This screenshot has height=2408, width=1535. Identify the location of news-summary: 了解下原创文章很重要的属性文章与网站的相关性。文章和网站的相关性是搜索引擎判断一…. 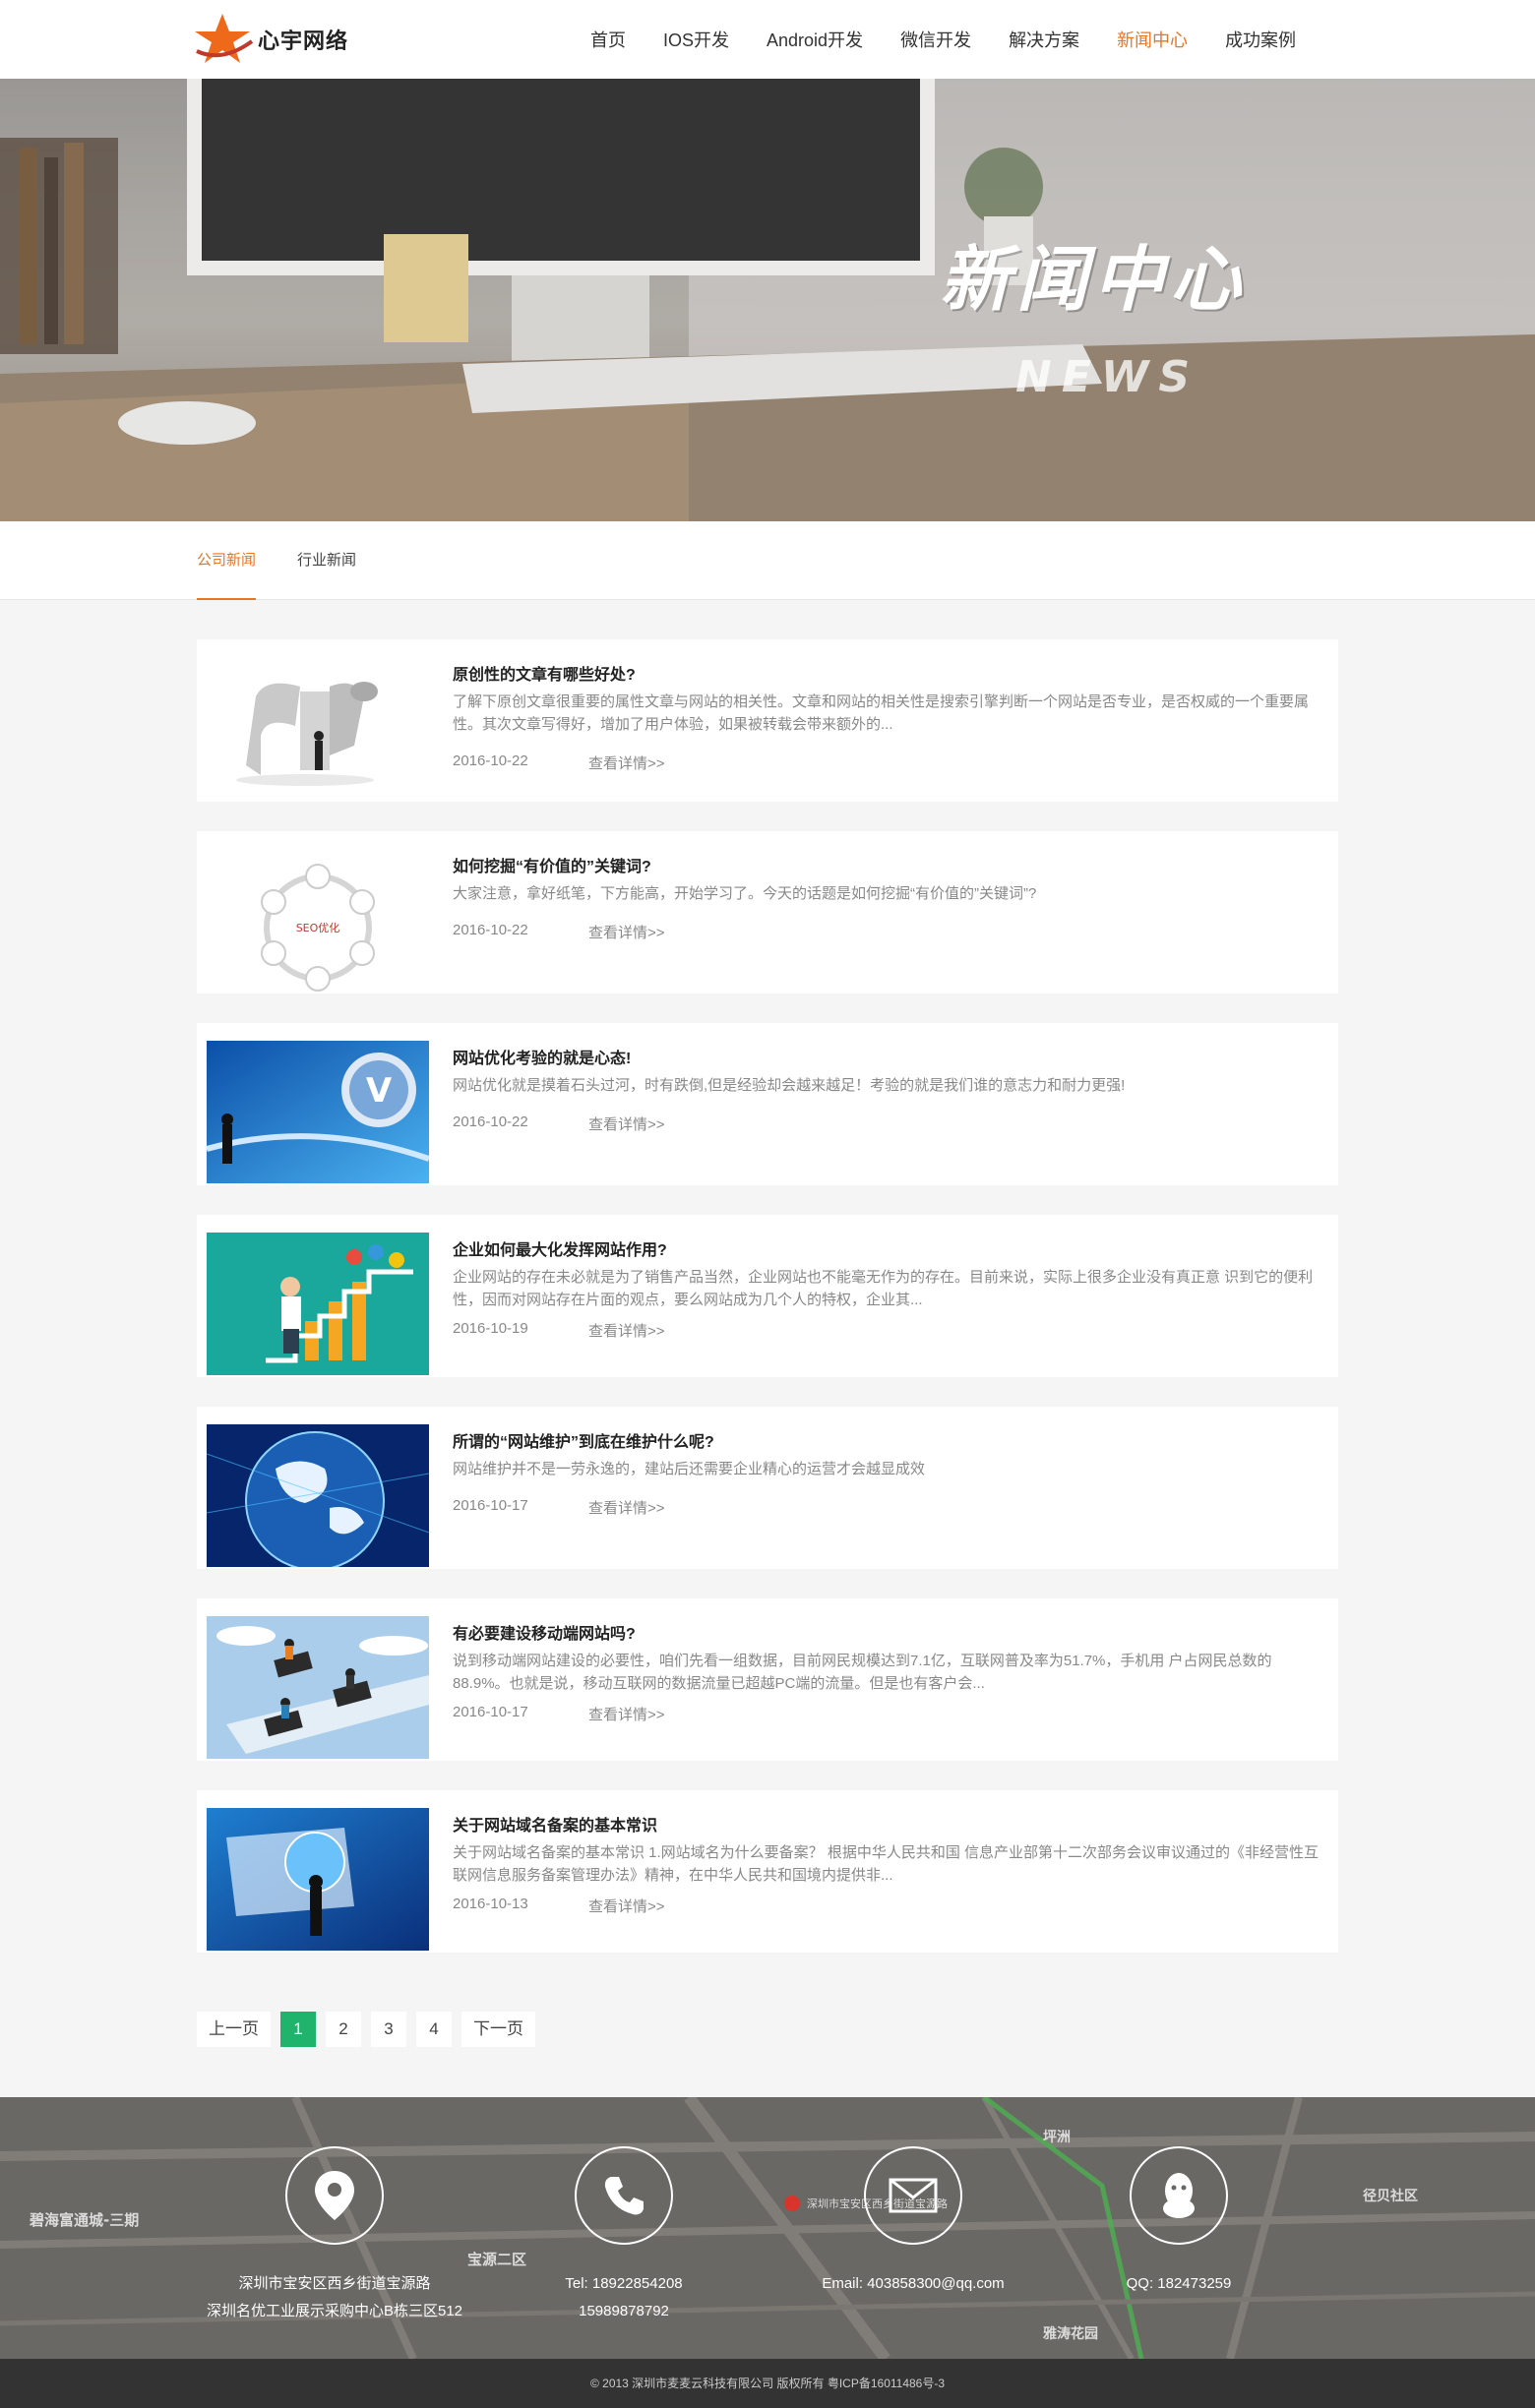
(881, 713).